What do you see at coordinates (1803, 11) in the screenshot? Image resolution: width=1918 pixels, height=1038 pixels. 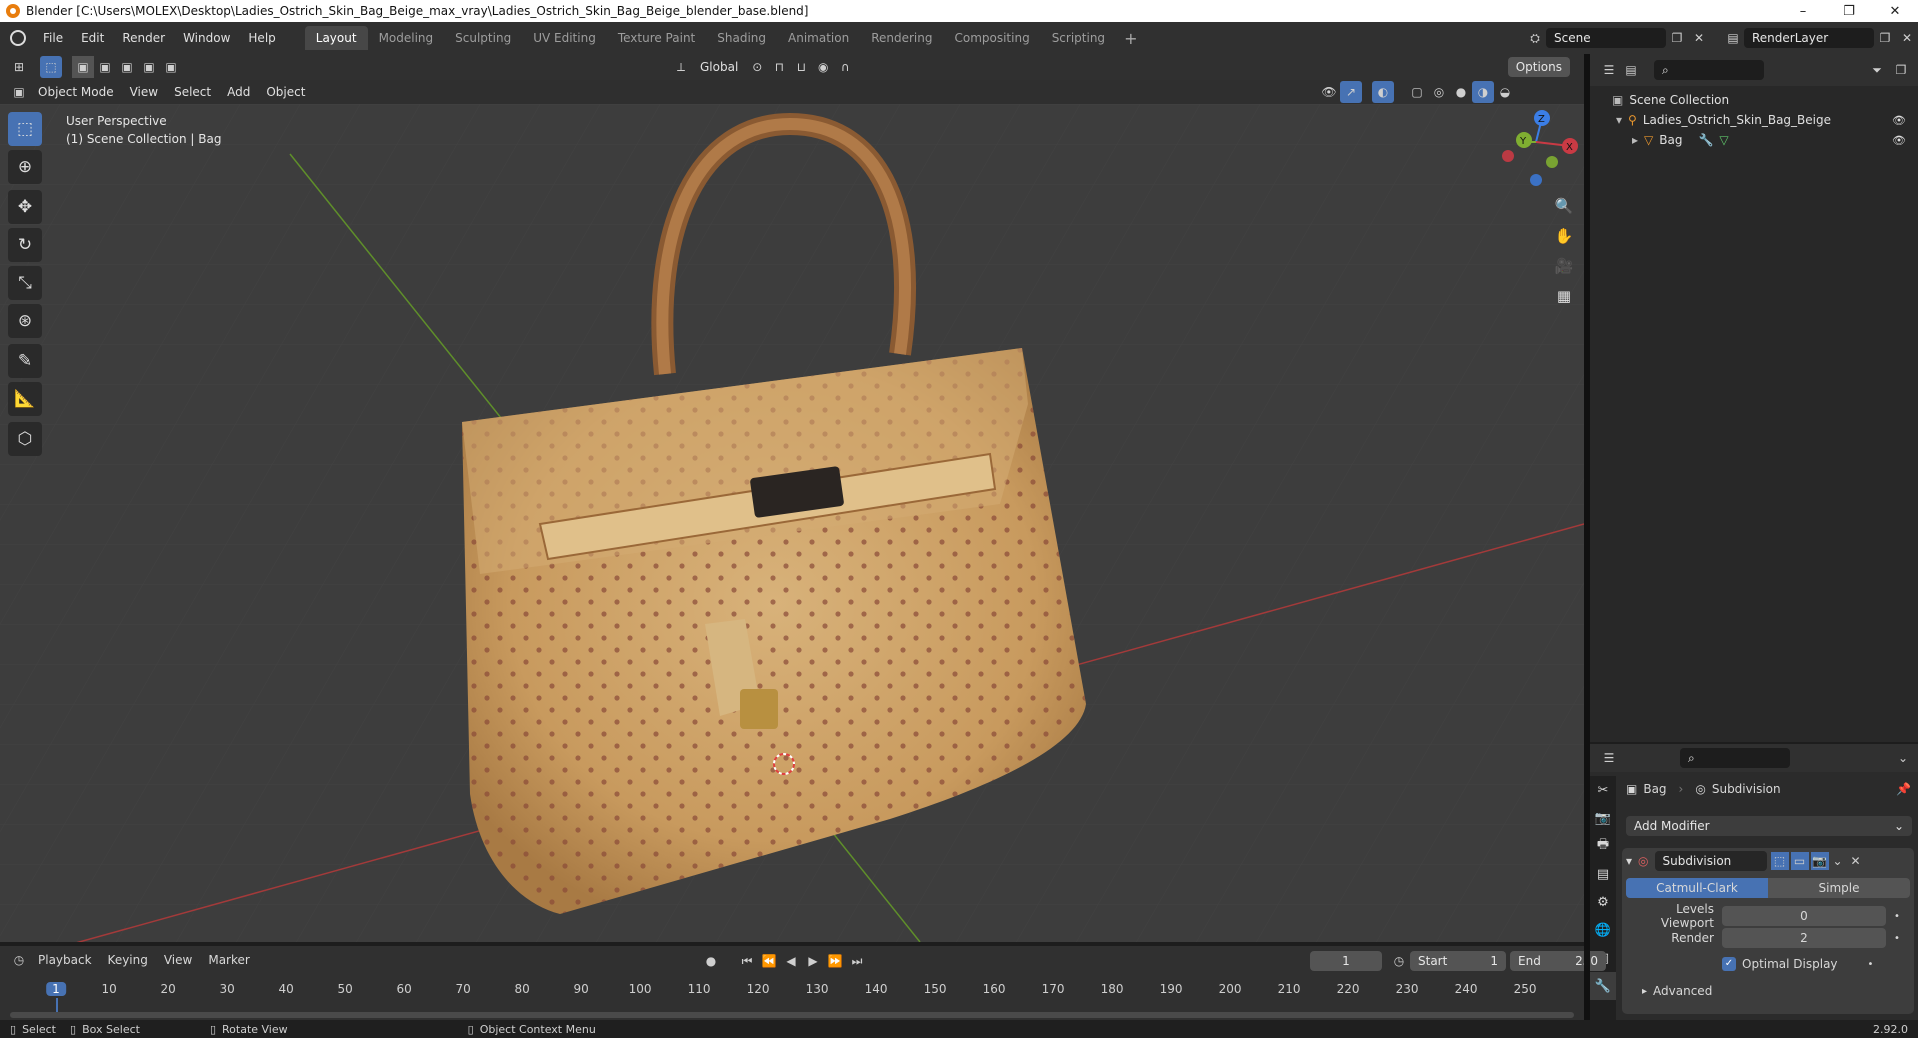 I see `minimize-button: –` at bounding box center [1803, 11].